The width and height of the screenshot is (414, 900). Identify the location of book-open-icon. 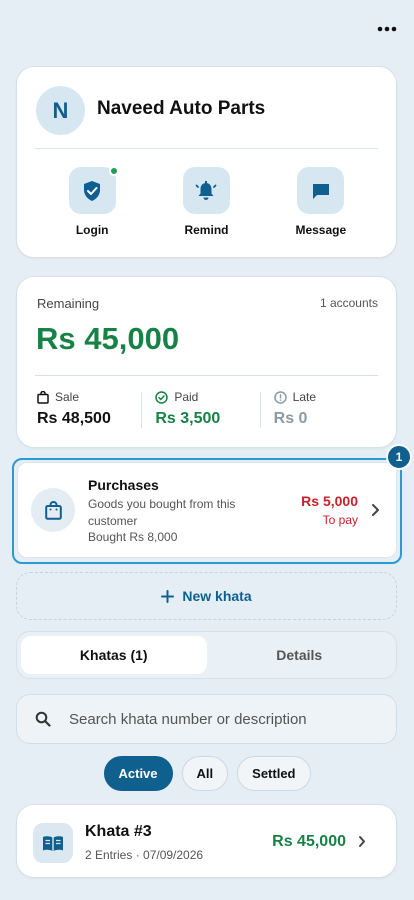
(53, 843).